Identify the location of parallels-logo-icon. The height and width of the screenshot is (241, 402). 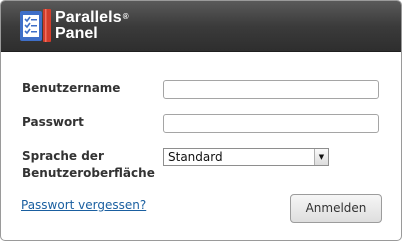
(35, 25).